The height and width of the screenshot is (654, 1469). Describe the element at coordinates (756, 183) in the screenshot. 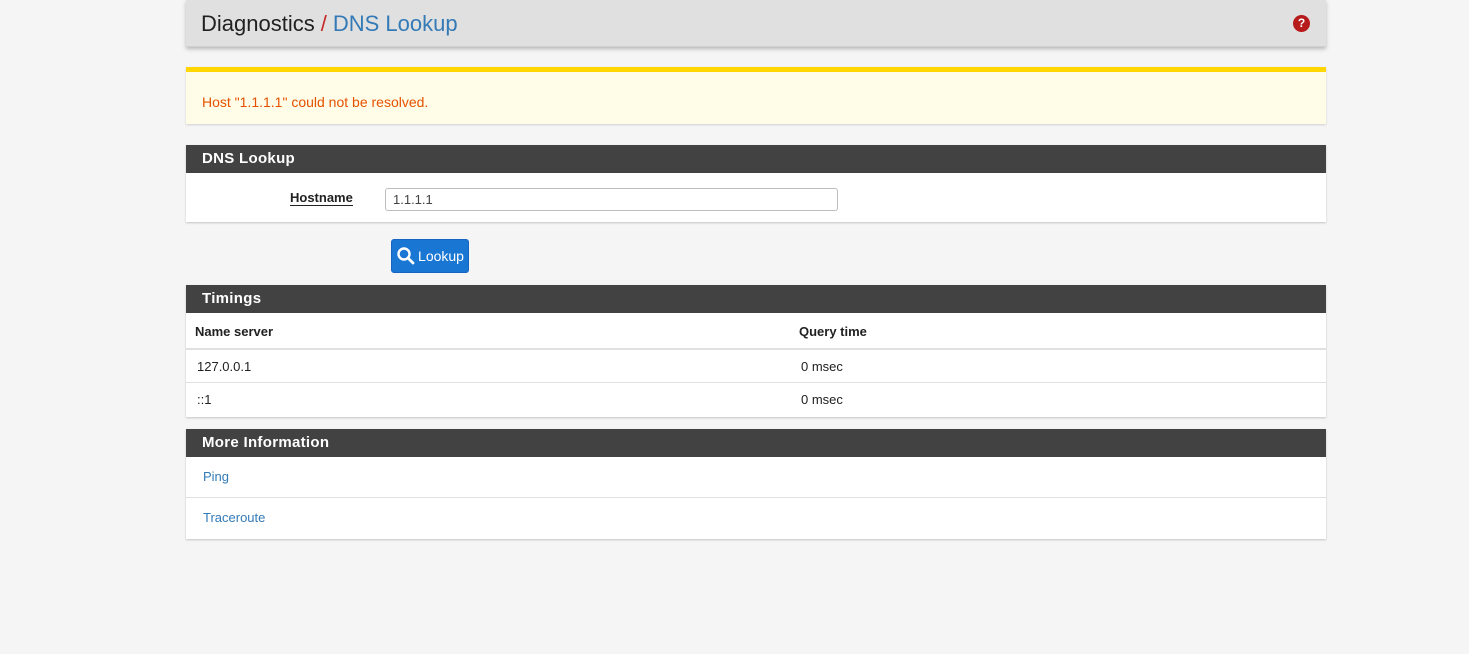

I see `dns-lookup-panel: DNS Lookup Hostname` at that location.